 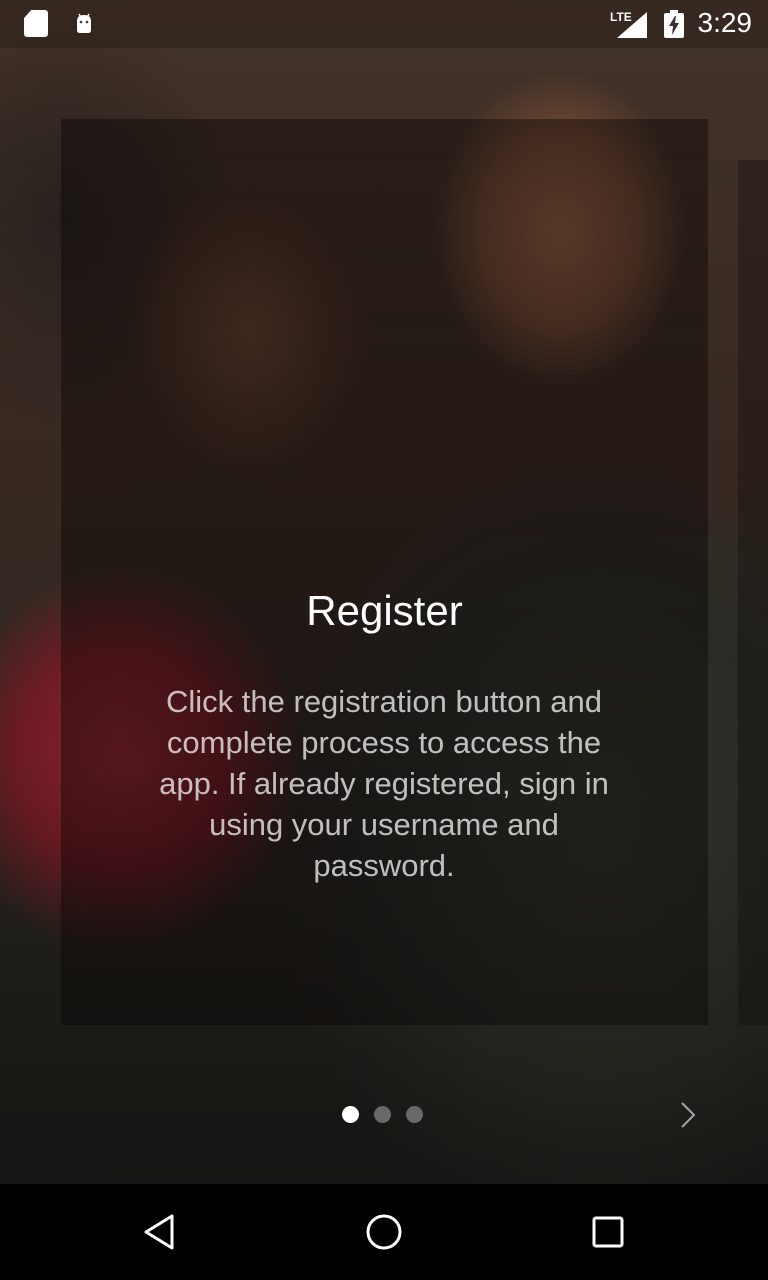 I want to click on home-button, so click(x=384, y=1232).